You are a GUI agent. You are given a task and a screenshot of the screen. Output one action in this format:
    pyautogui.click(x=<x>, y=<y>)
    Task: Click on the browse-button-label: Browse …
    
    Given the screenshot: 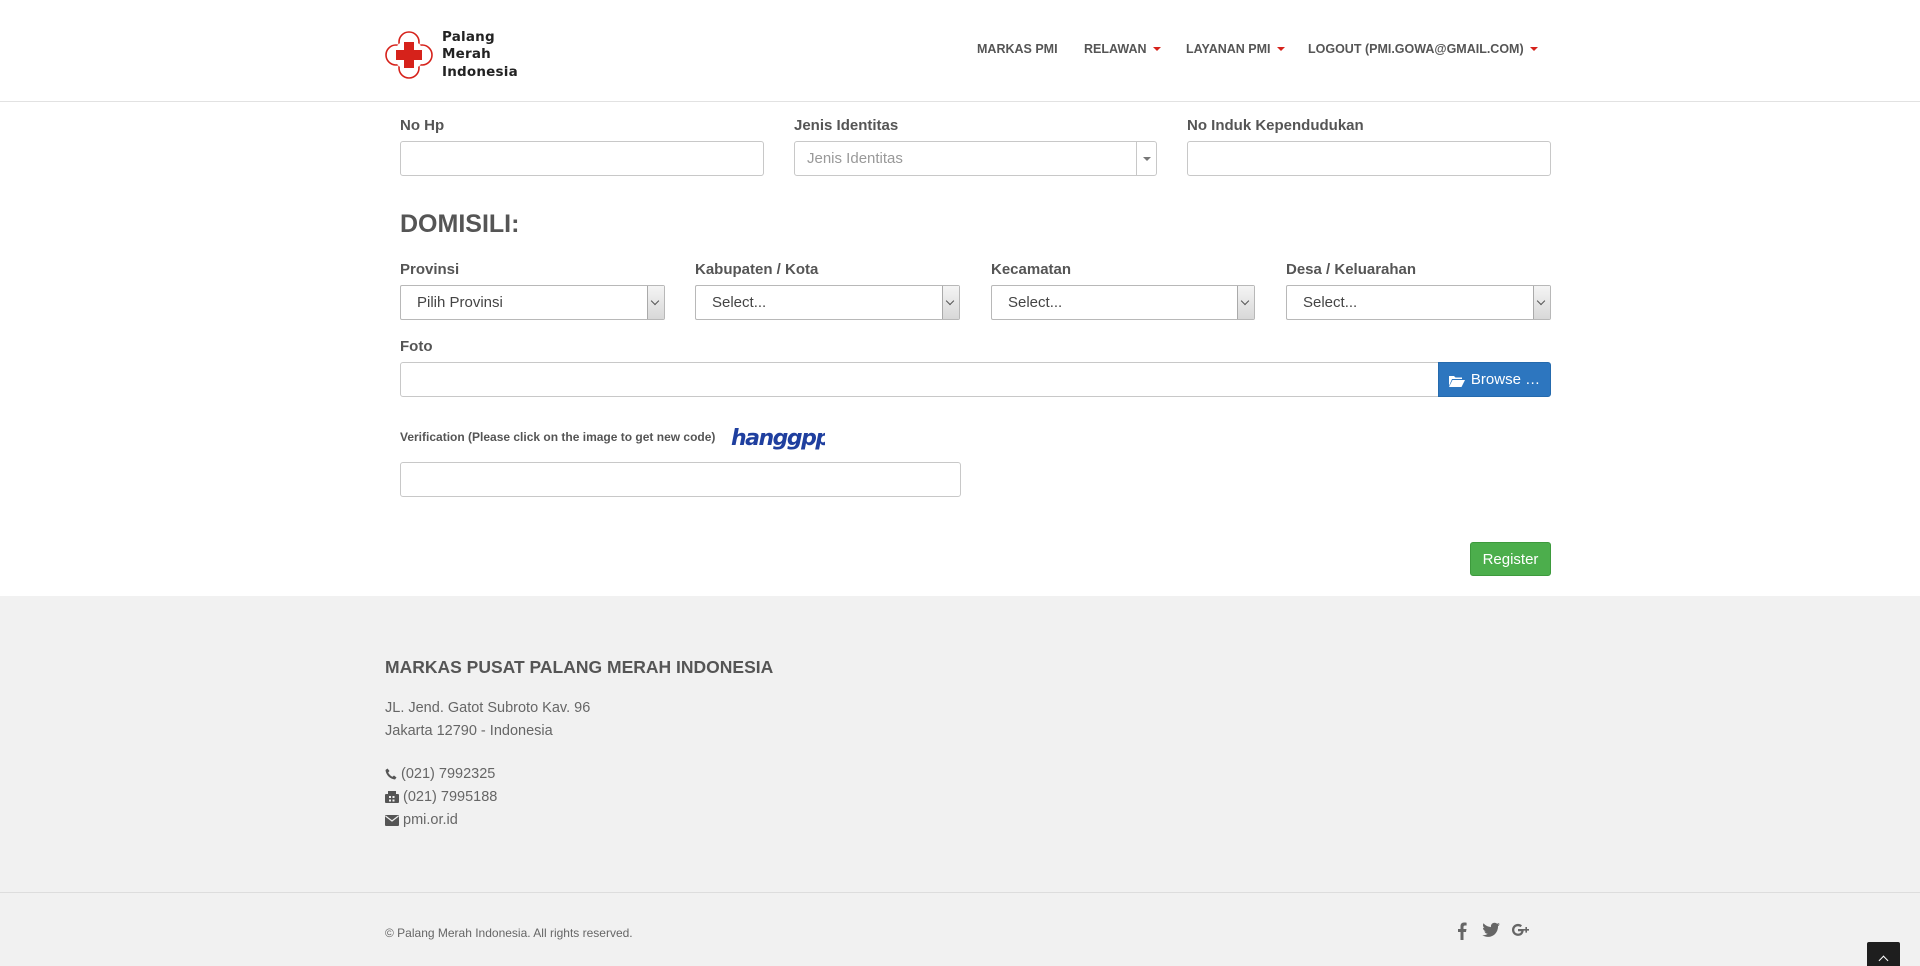 What is the action you would take?
    pyautogui.click(x=1505, y=379)
    